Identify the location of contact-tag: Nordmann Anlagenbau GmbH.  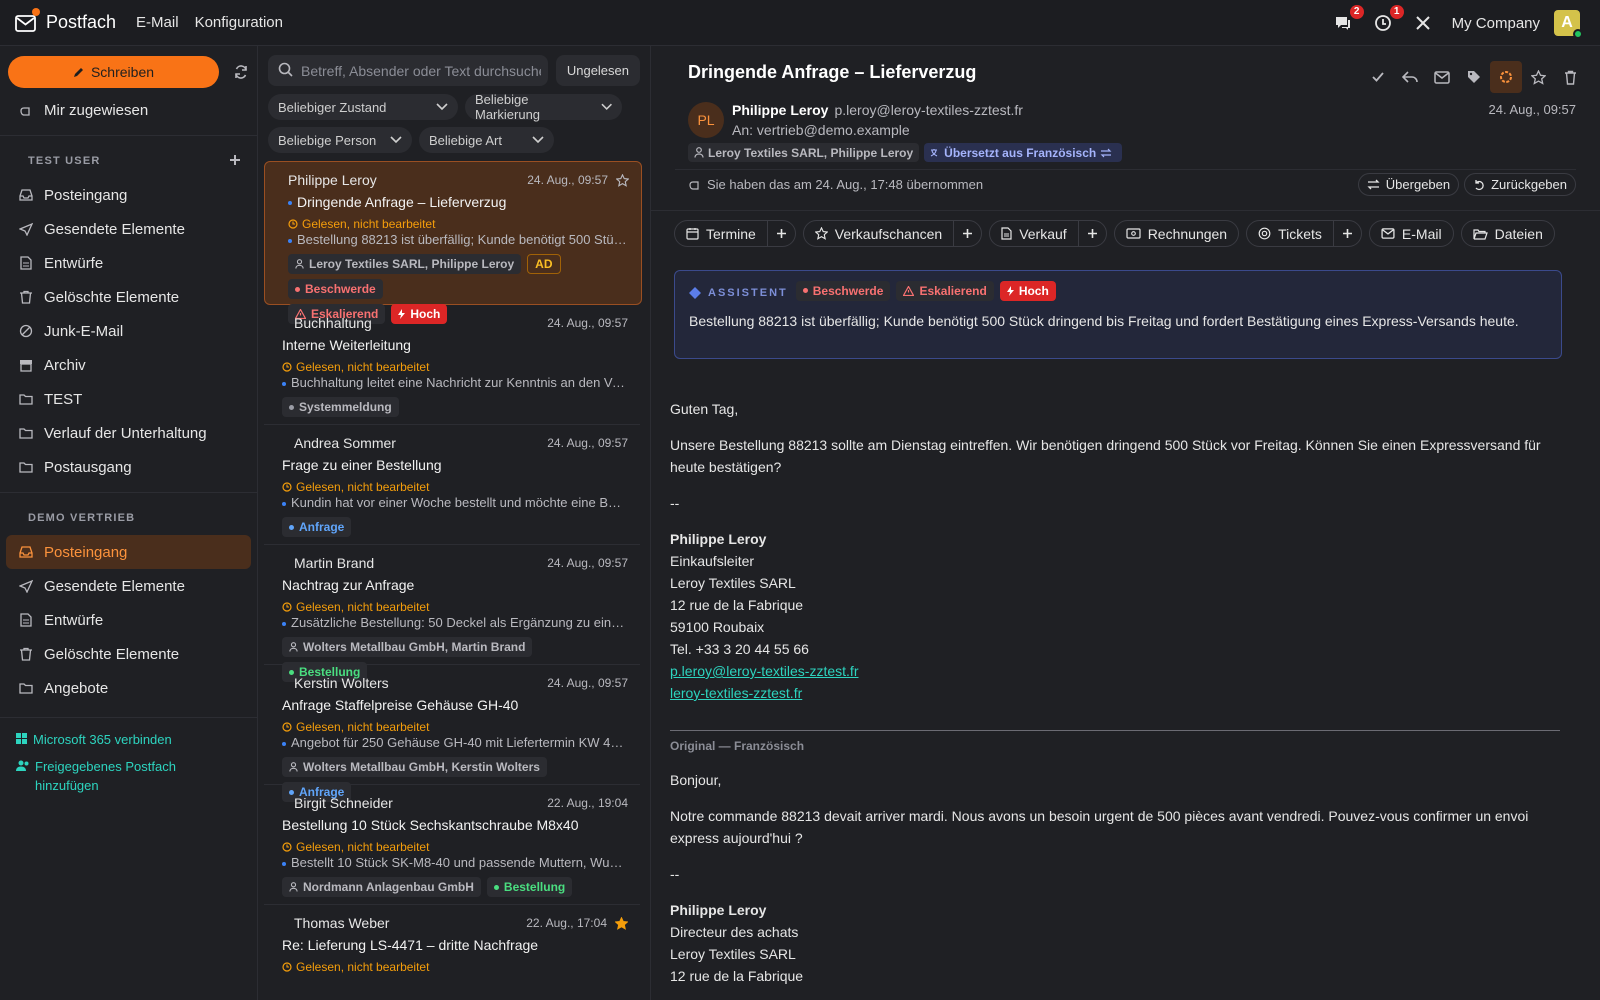
(381, 887).